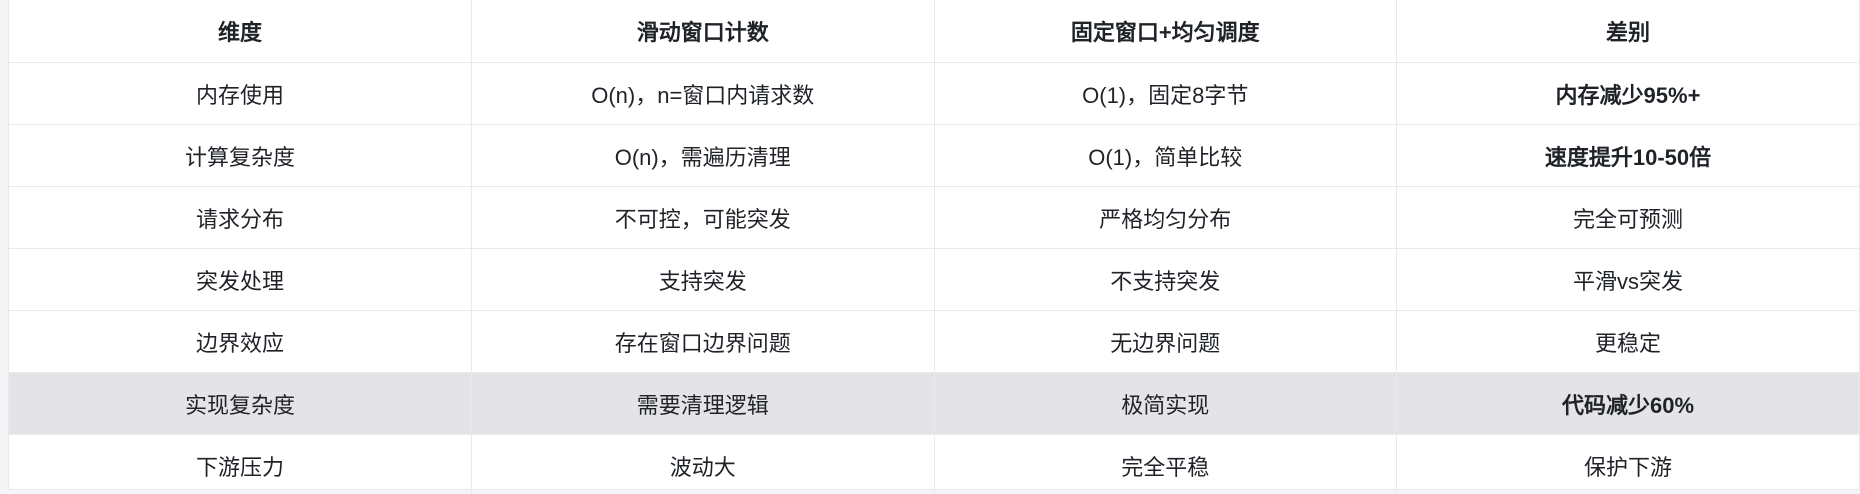  Describe the element at coordinates (240, 31) in the screenshot. I see `header-dimension: 维度` at that location.